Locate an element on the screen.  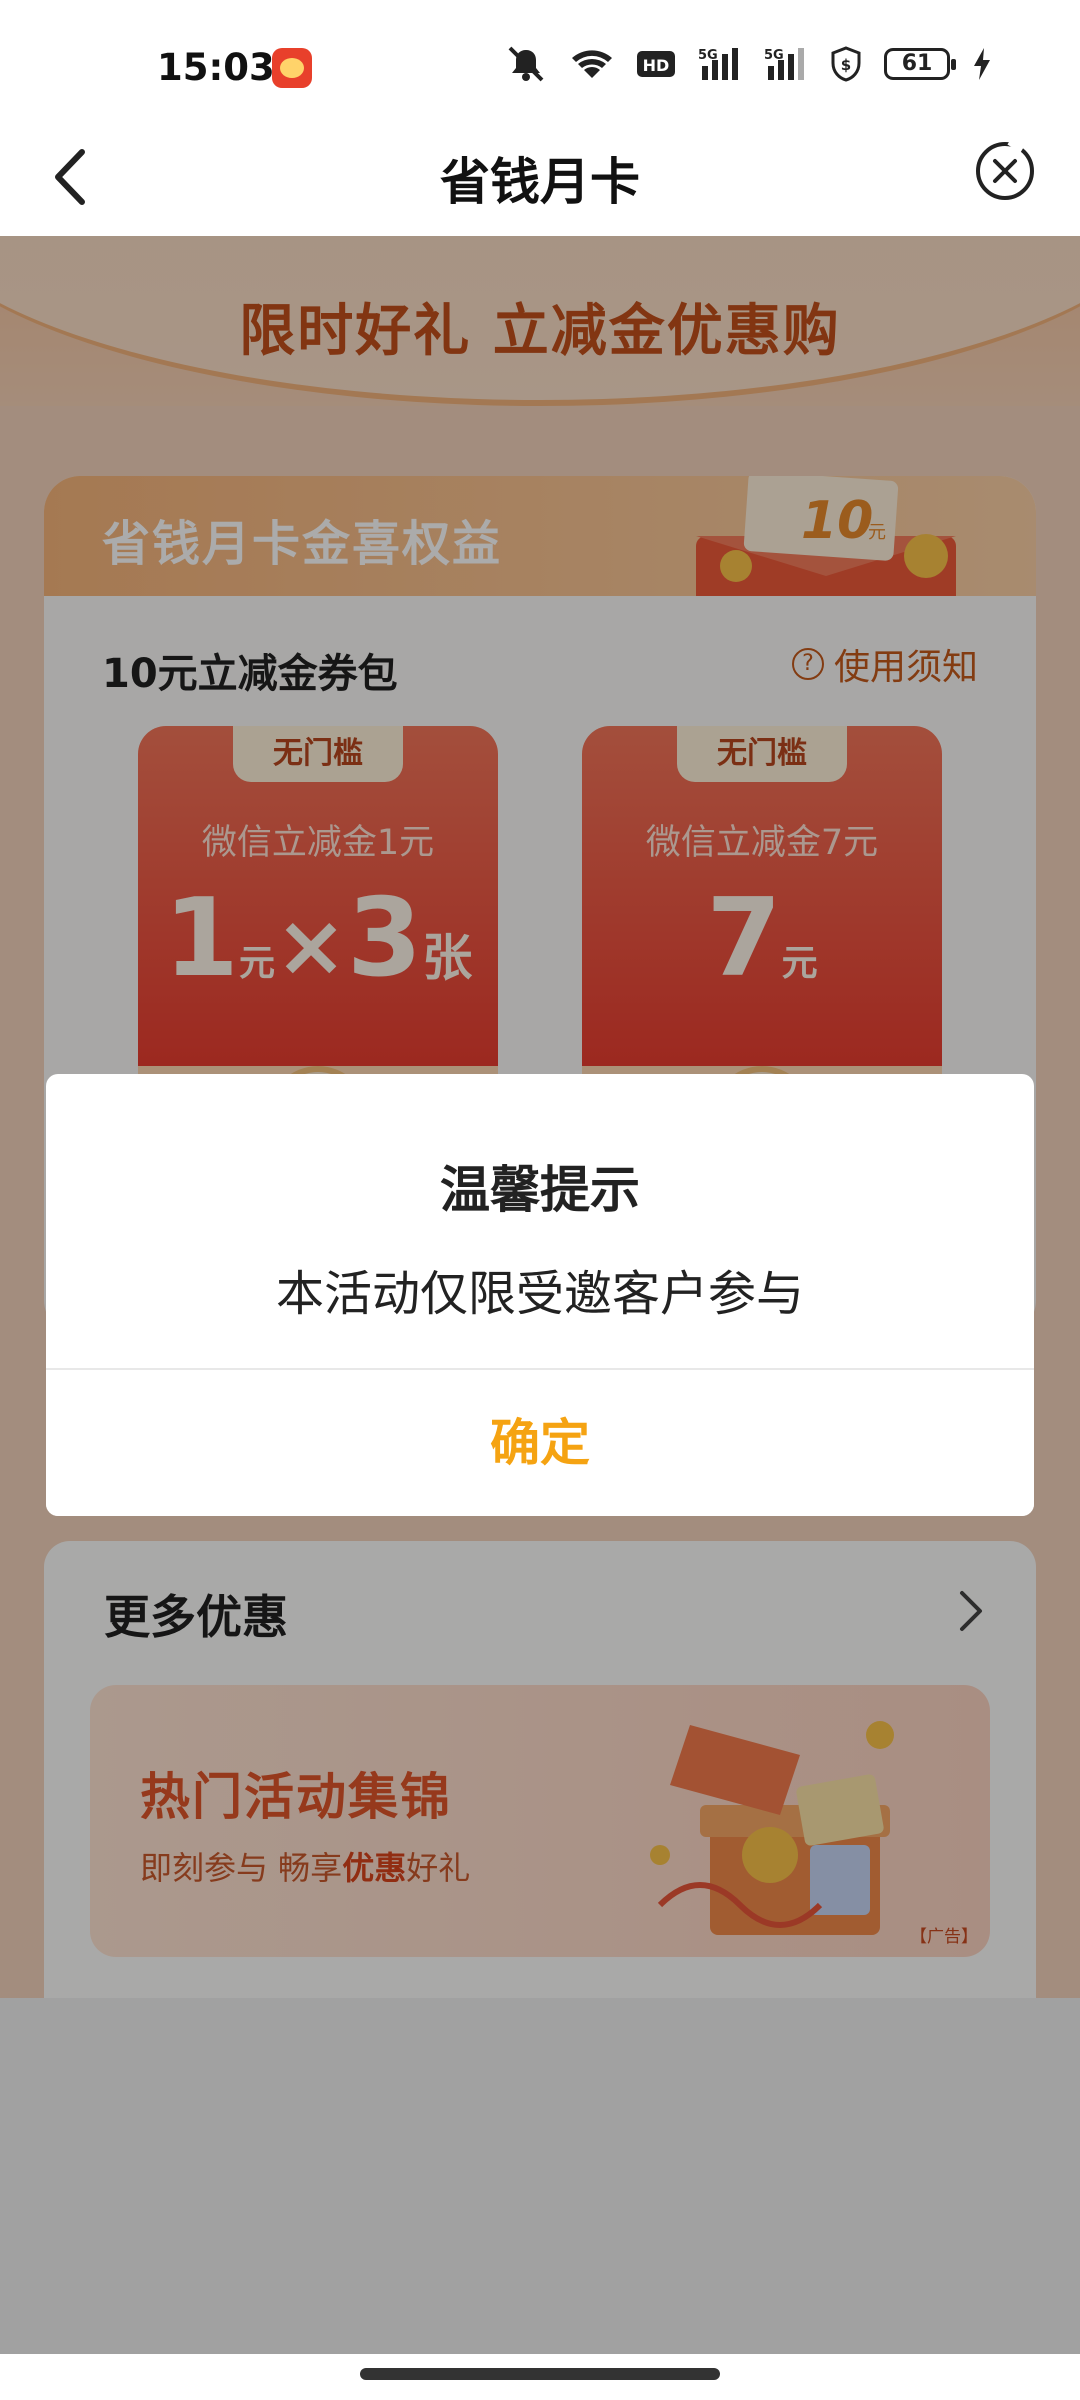
battery-icon: 61 is located at coordinates (920, 64).